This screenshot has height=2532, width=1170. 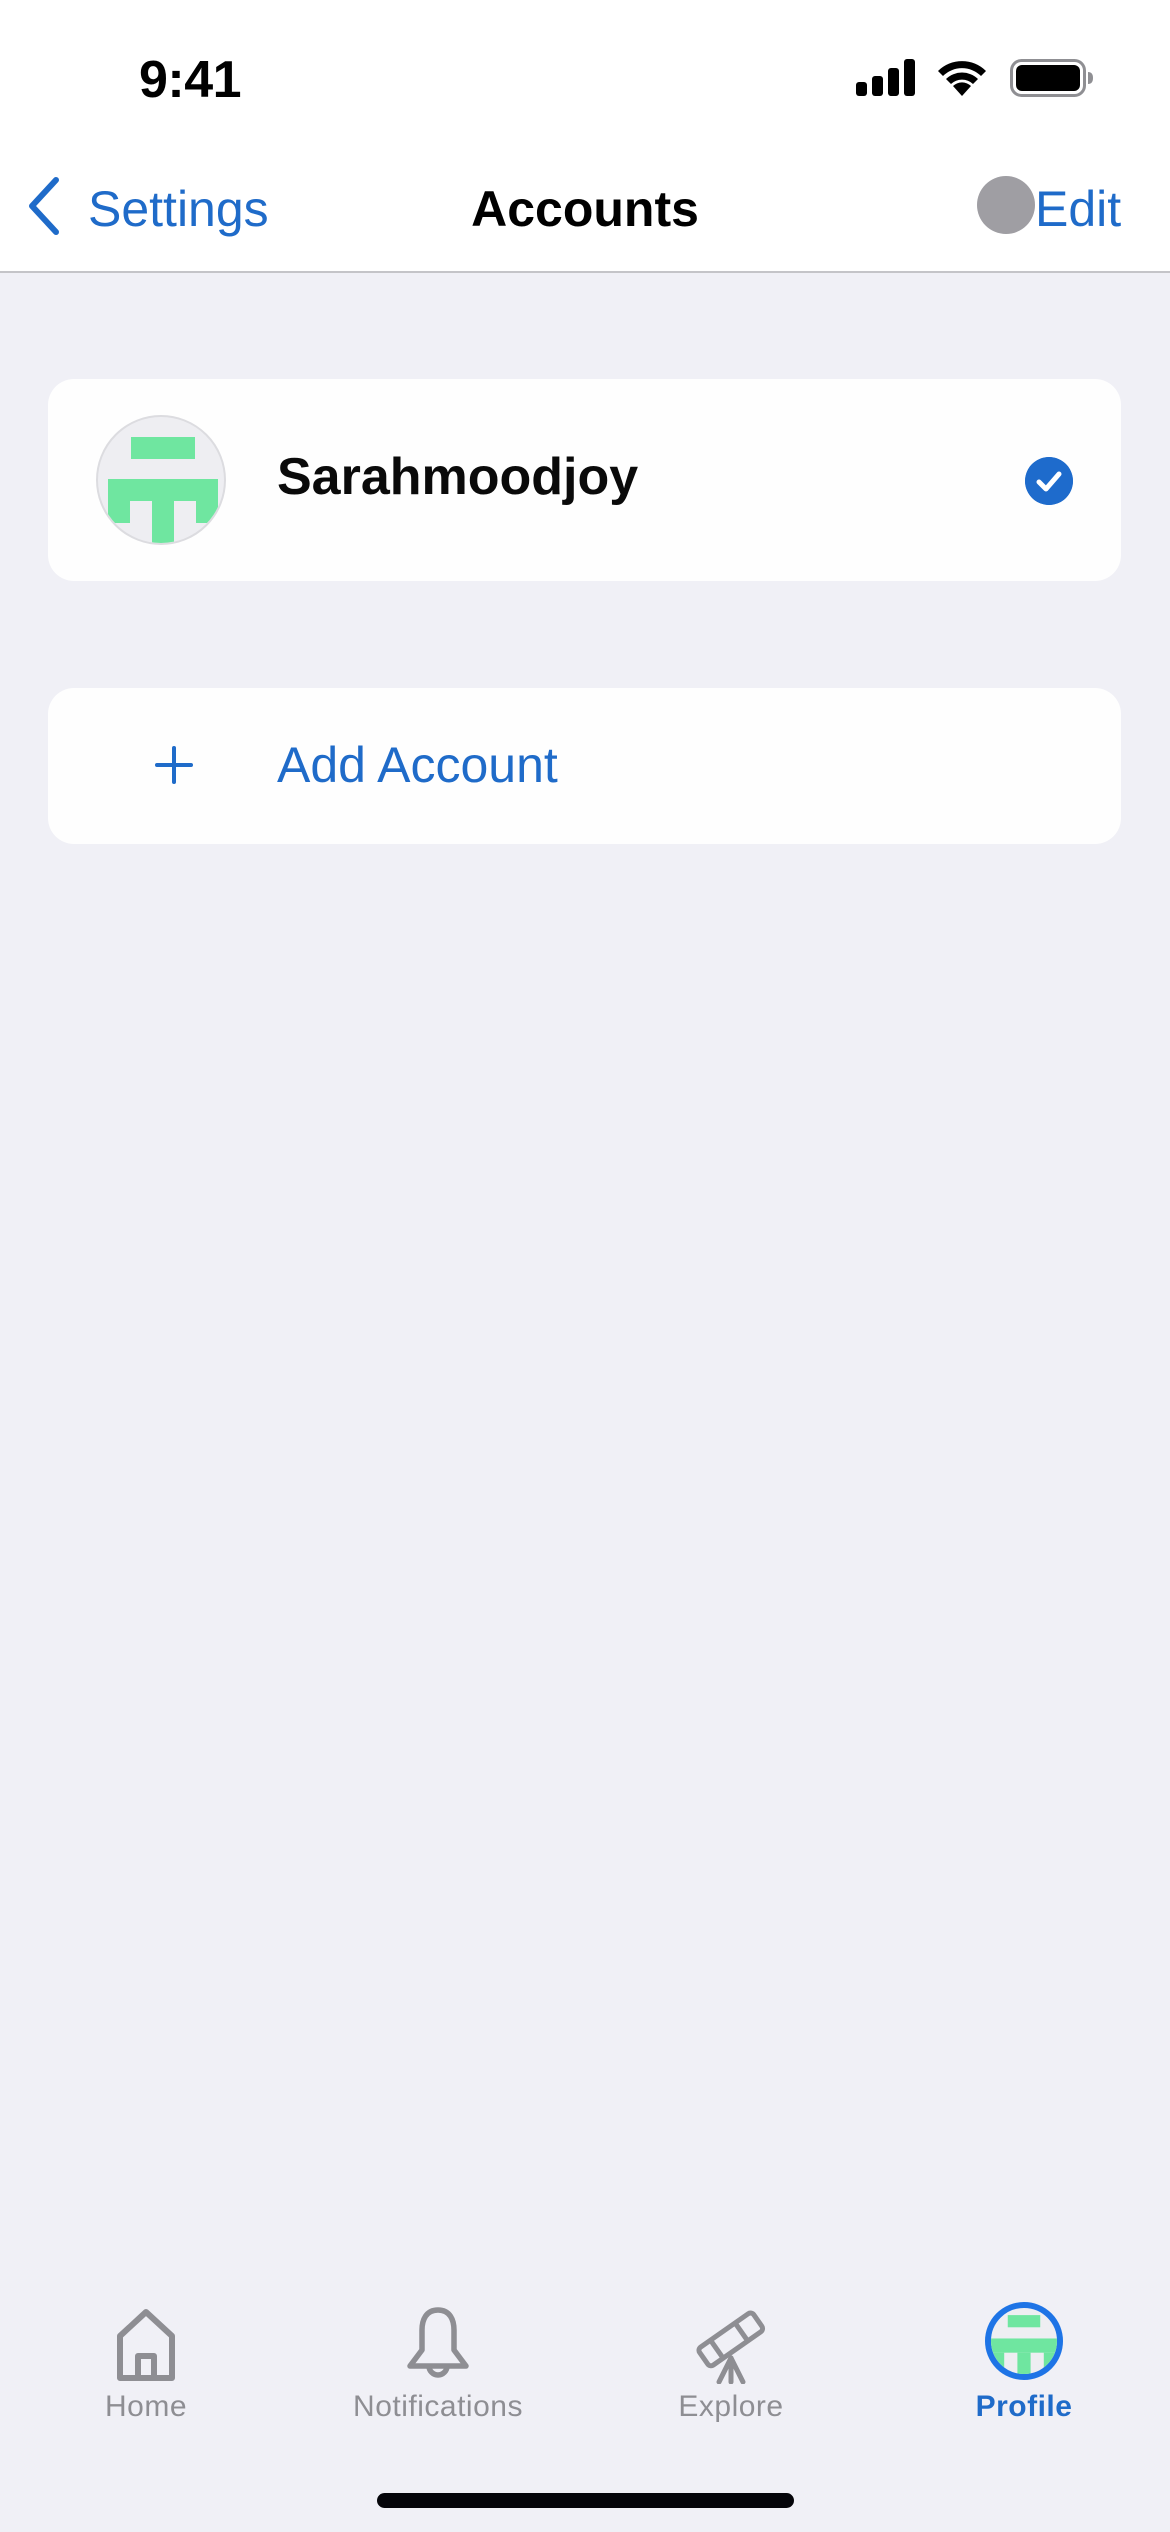 I want to click on account-avatar, so click(x=161, y=480).